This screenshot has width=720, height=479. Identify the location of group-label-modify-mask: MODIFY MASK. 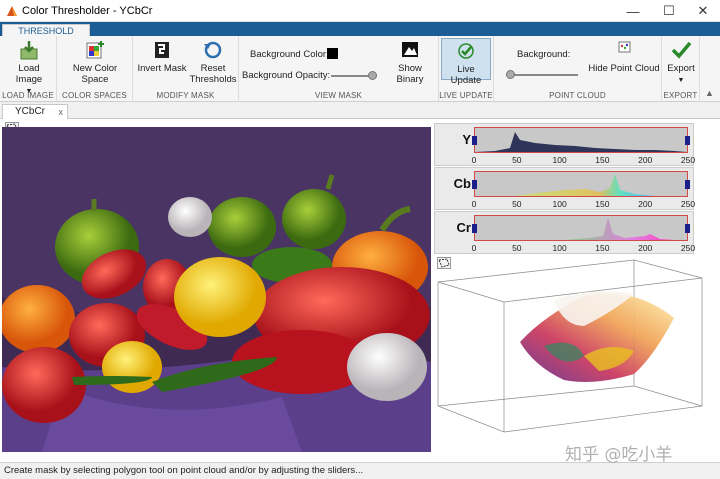
(185, 95).